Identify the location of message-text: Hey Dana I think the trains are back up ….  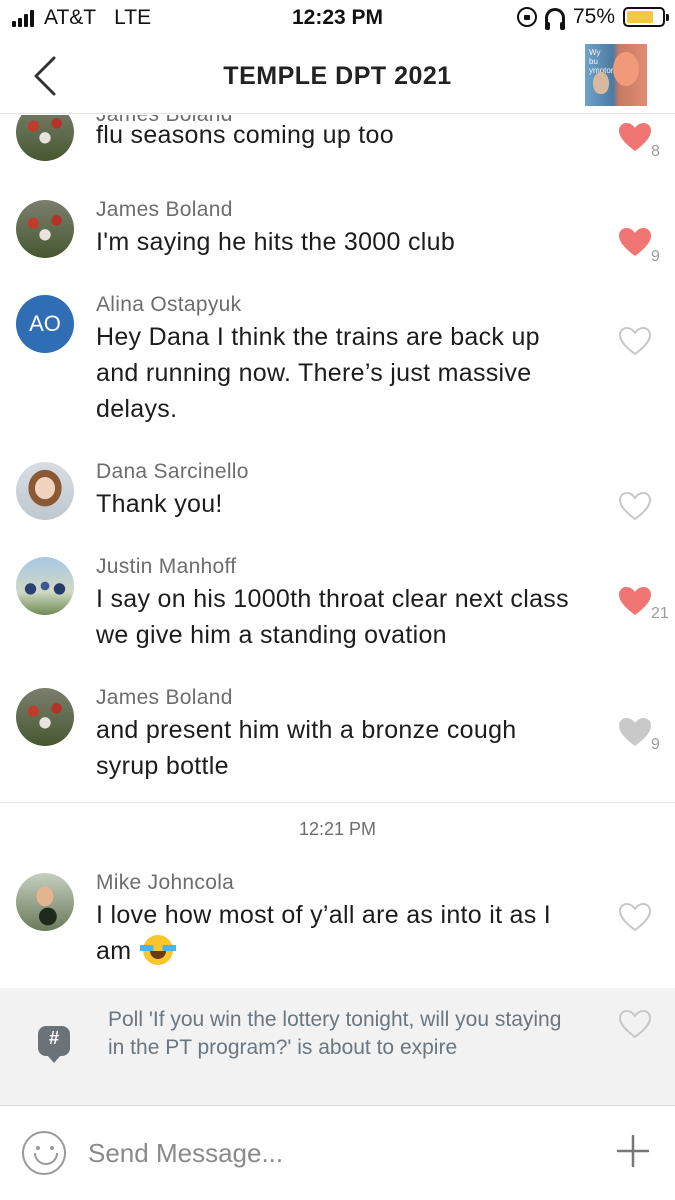
(318, 373).